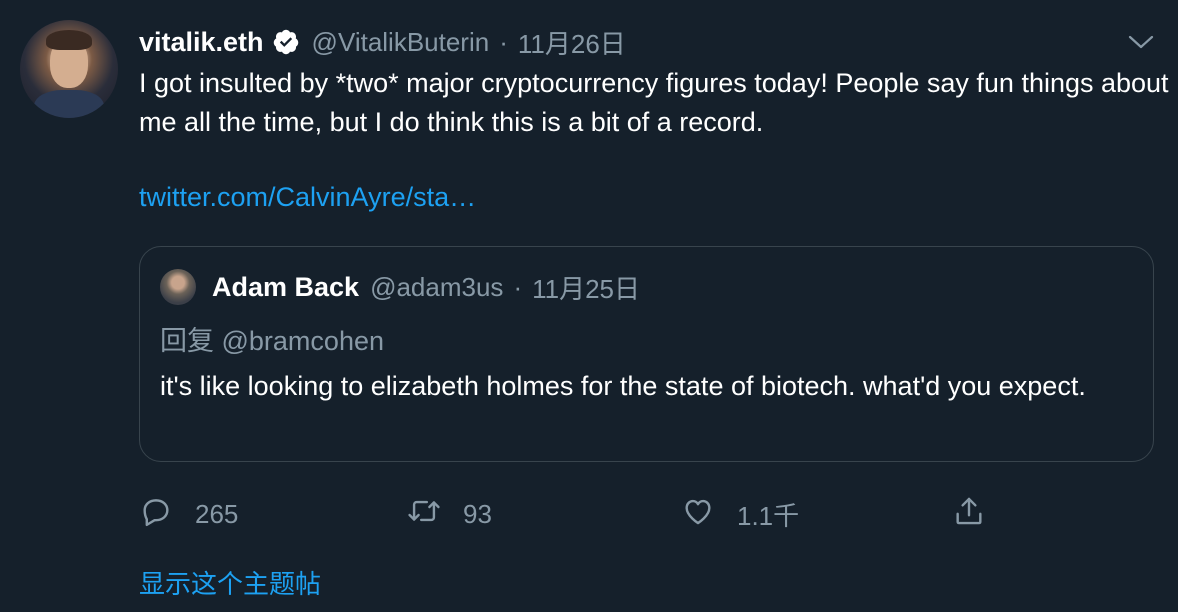  What do you see at coordinates (230, 582) in the screenshot?
I see `show-thread-link: 显示这个主题帖` at bounding box center [230, 582].